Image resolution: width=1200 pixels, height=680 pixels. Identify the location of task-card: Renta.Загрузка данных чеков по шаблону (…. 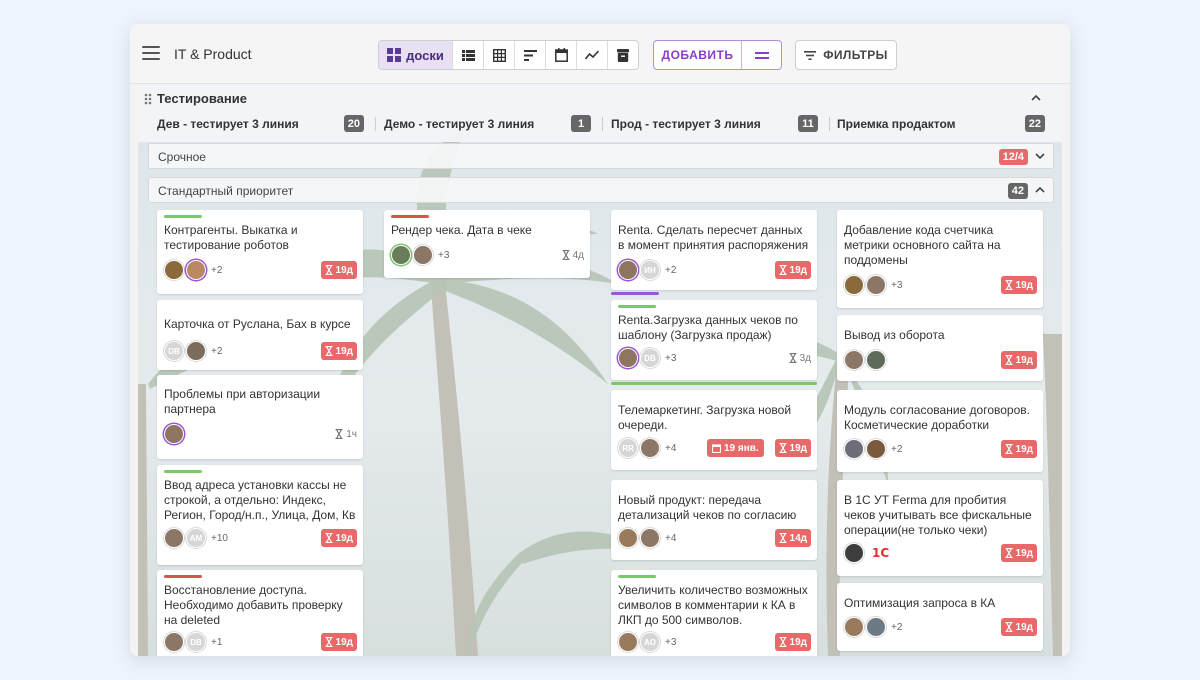
(714, 342).